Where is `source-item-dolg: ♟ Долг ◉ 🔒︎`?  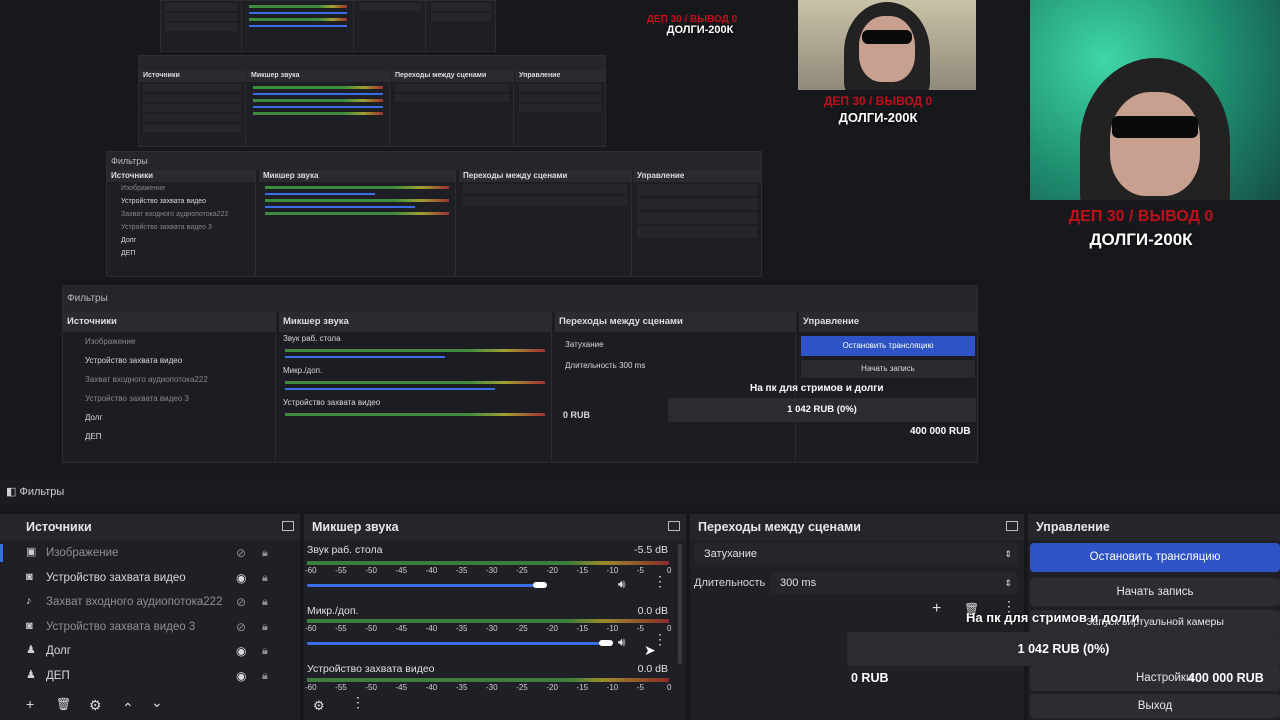
source-item-dolg: ♟ Долг ◉ 🔒︎ is located at coordinates (141, 651).